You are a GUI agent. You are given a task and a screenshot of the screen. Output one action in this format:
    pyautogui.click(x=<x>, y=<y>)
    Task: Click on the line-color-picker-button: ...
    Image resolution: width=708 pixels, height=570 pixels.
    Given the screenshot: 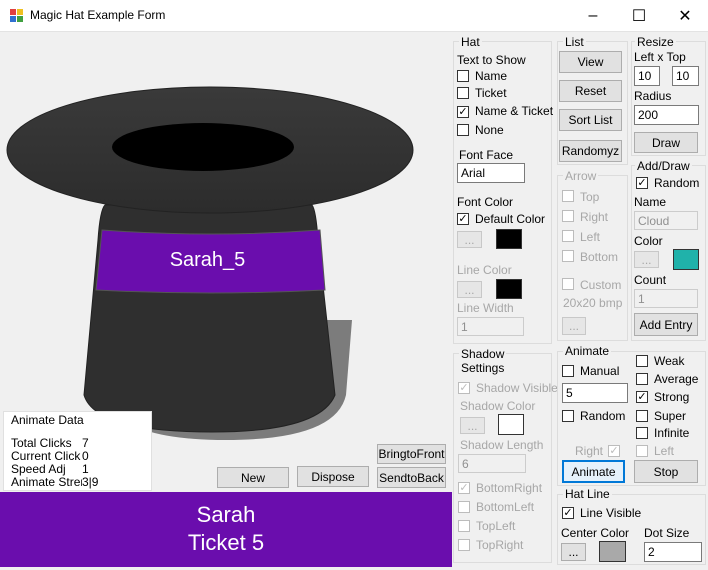 What is the action you would take?
    pyautogui.click(x=469, y=289)
    